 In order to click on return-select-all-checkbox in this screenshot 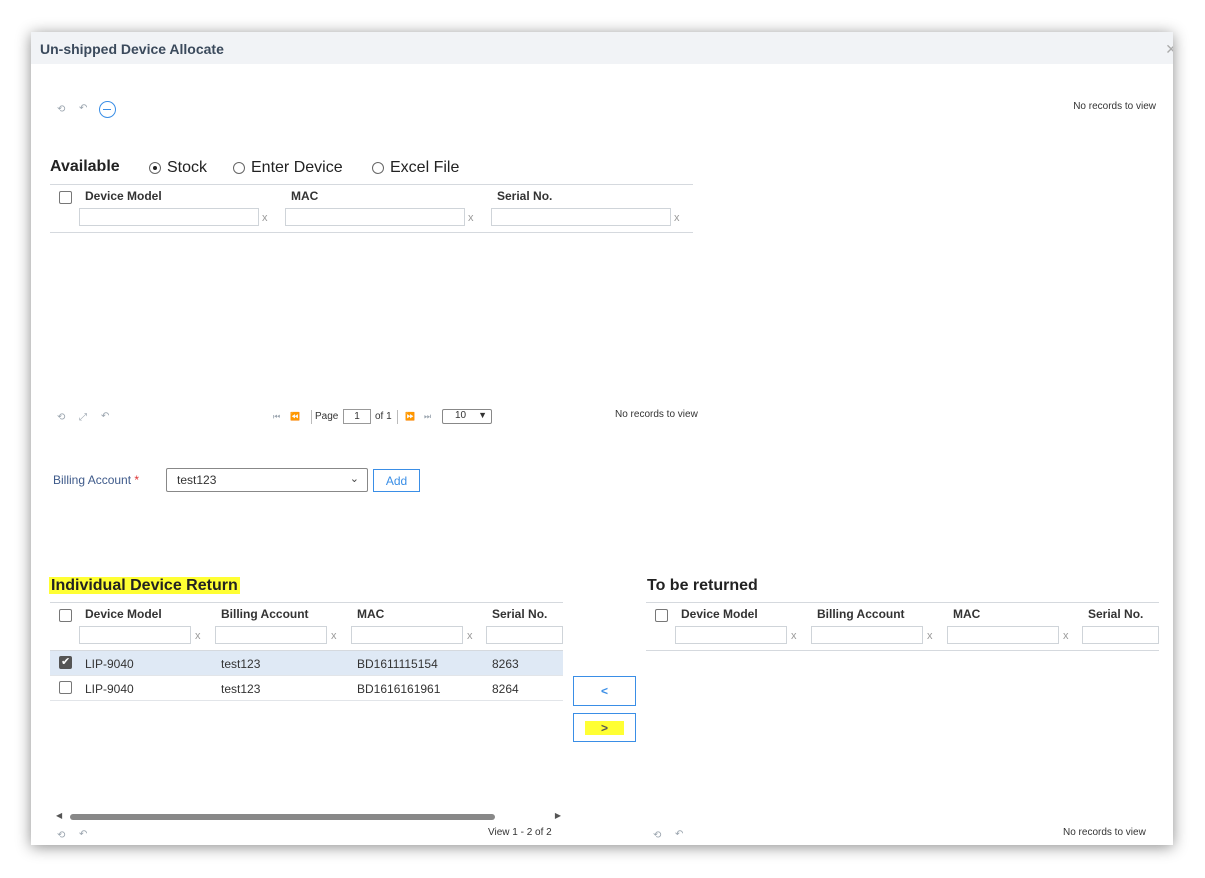, I will do `click(65, 615)`.